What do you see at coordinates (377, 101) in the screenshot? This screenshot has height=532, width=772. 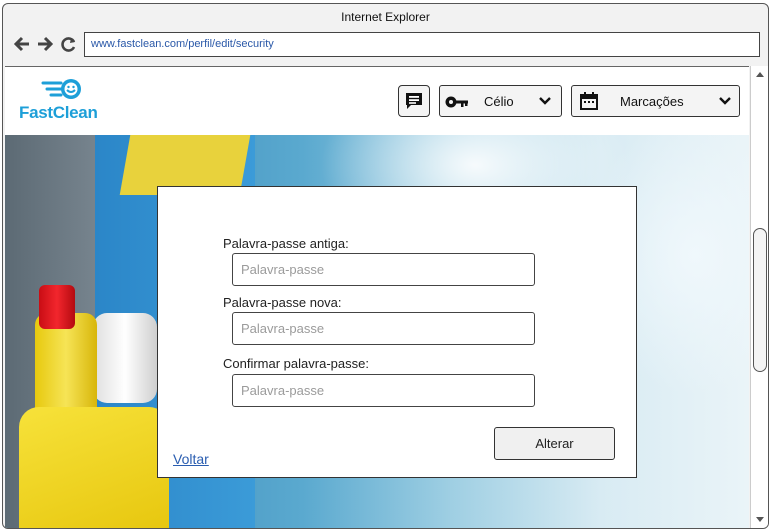 I see `site-header: FastClean Célio Marcações` at bounding box center [377, 101].